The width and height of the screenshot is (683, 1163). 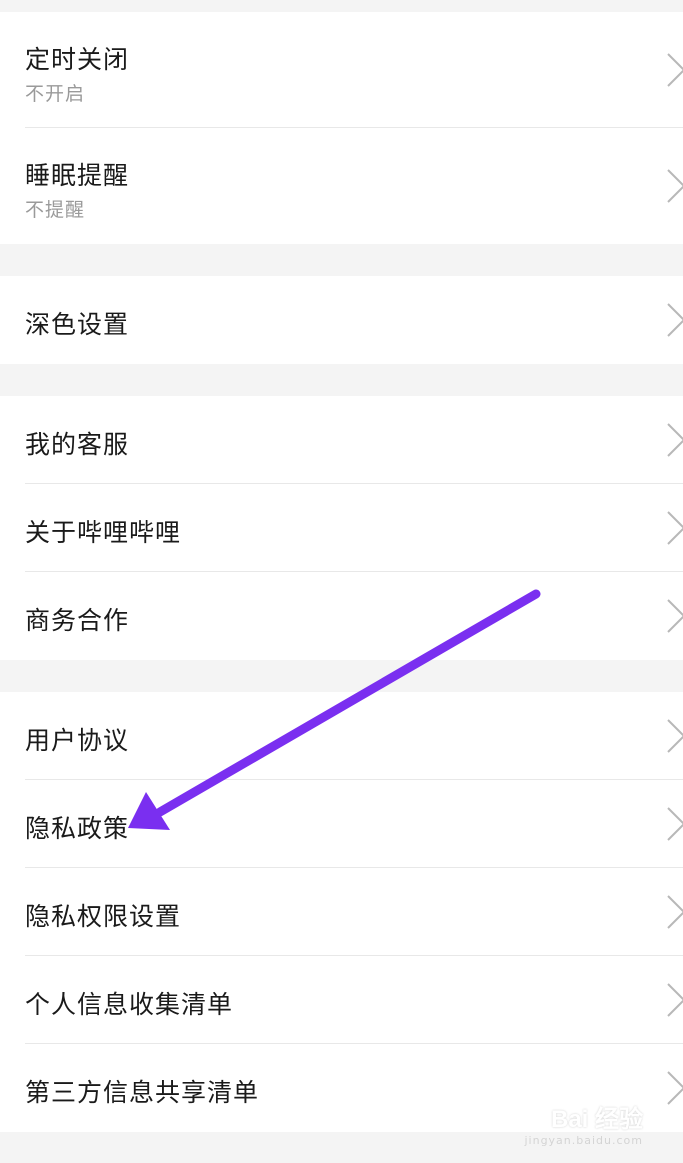 What do you see at coordinates (142, 1092) in the screenshot?
I see `row-title: 第三方信息共享清单` at bounding box center [142, 1092].